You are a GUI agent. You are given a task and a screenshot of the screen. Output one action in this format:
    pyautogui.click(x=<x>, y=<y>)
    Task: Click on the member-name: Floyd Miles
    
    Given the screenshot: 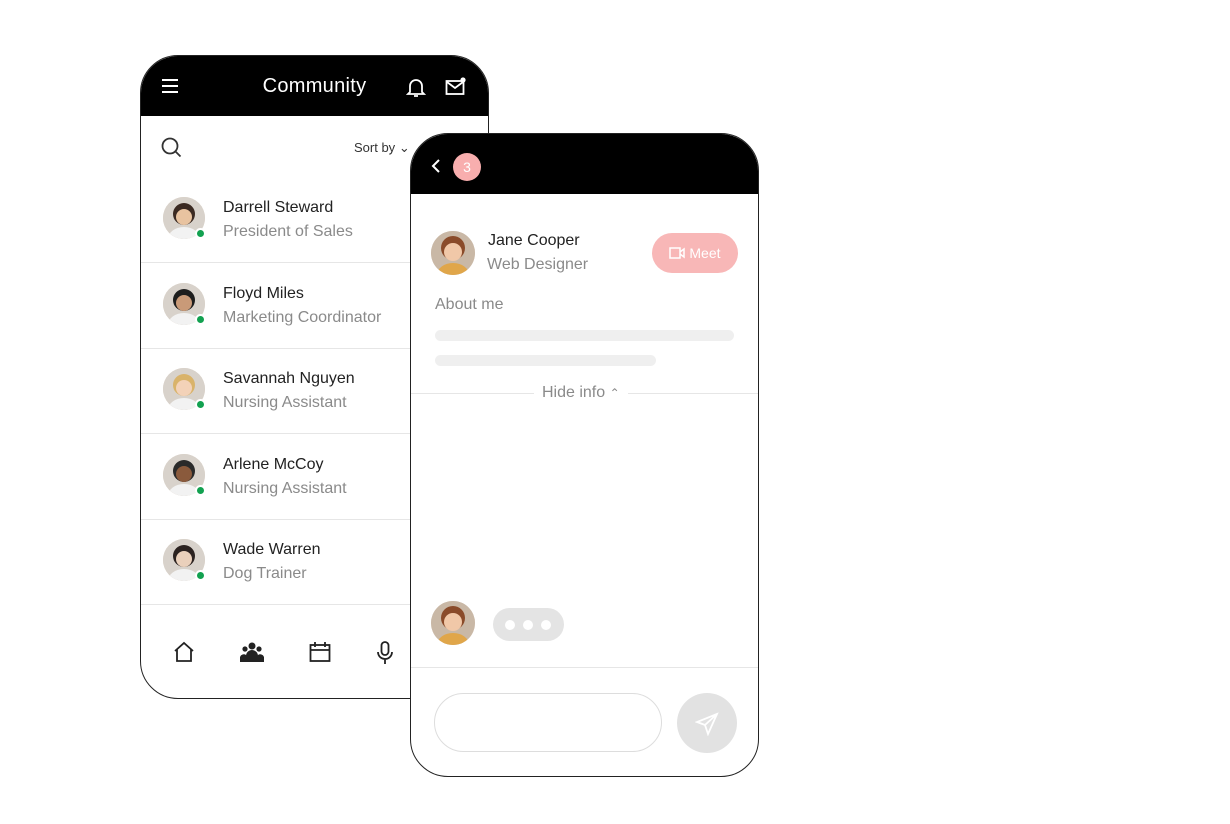 What is the action you would take?
    pyautogui.click(x=263, y=293)
    